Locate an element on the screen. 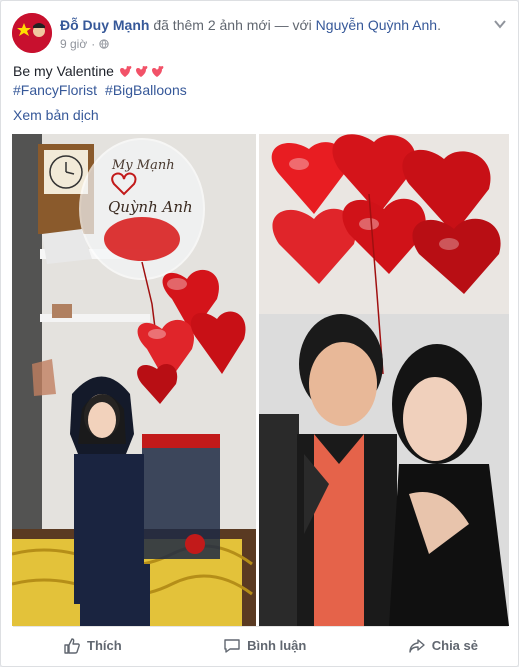 Image resolution: width=519 pixels, height=667 pixels. comment-button: Bình luận is located at coordinates (264, 646).